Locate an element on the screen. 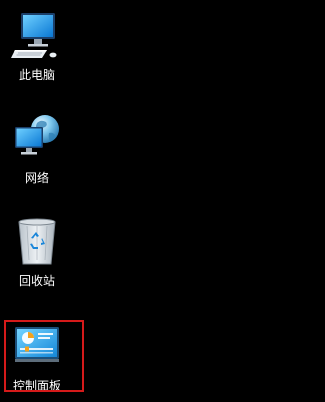 This screenshot has height=402, width=325. desktop-icon-this-pc: 此电脑 is located at coordinates (38, 46).